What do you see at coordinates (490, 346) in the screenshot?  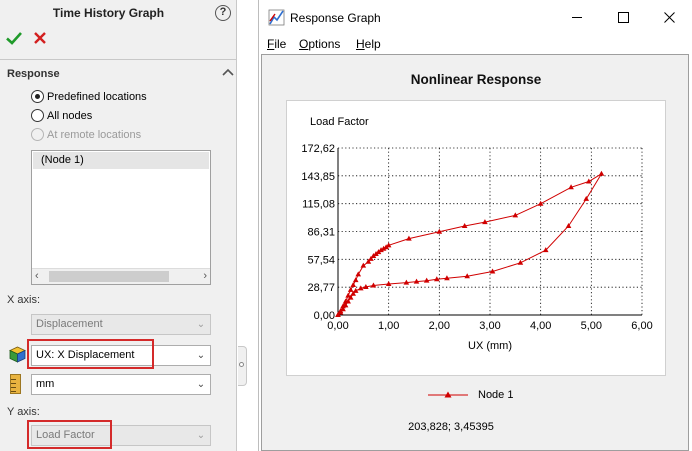 I see `x-axis-title: UX (mm)` at bounding box center [490, 346].